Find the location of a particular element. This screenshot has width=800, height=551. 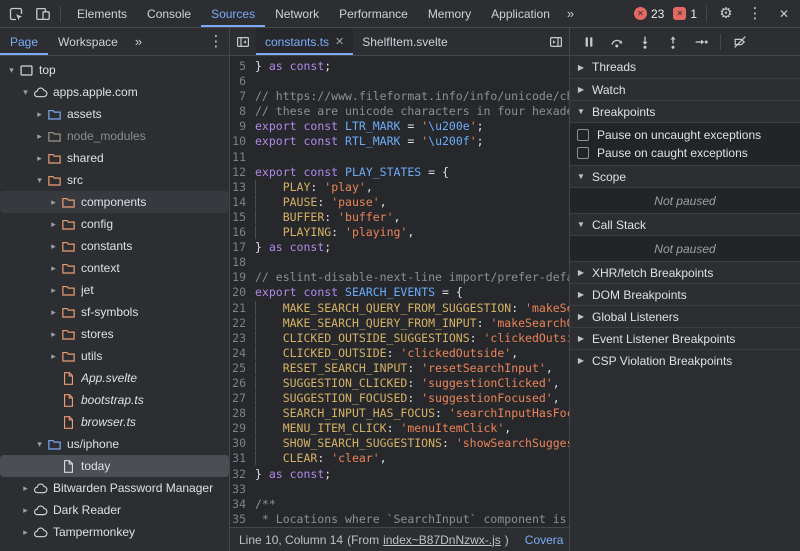

line-number: 15 is located at coordinates (242, 217).